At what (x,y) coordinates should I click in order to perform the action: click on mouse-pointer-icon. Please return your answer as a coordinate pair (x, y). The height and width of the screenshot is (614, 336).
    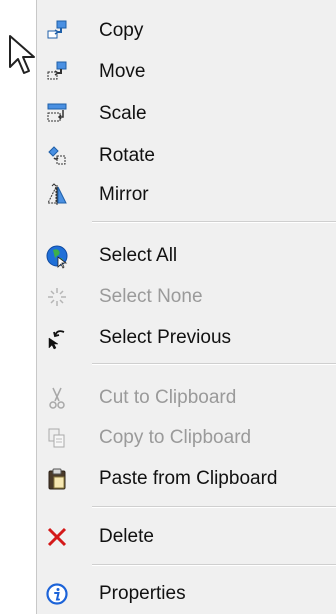
    Looking at the image, I should click on (22, 54).